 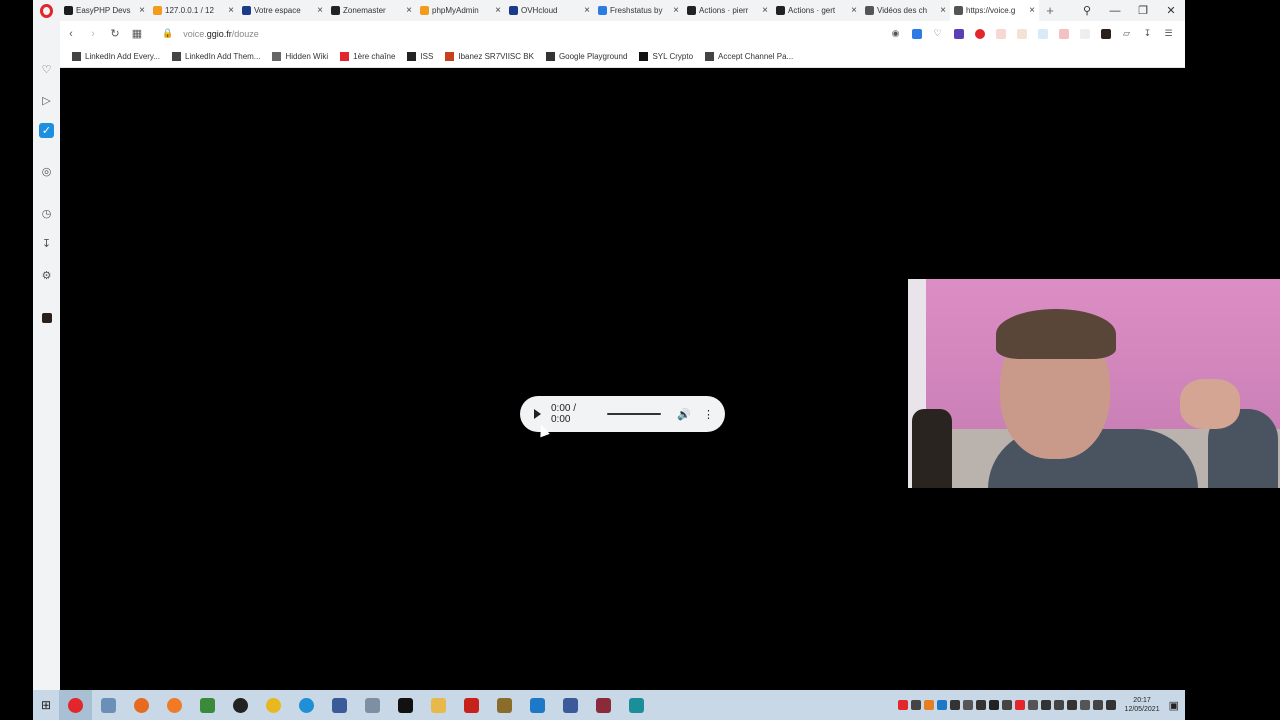 What do you see at coordinates (193, 10) in the screenshot?
I see `tab: 127.0.0.1 / 12 ×` at bounding box center [193, 10].